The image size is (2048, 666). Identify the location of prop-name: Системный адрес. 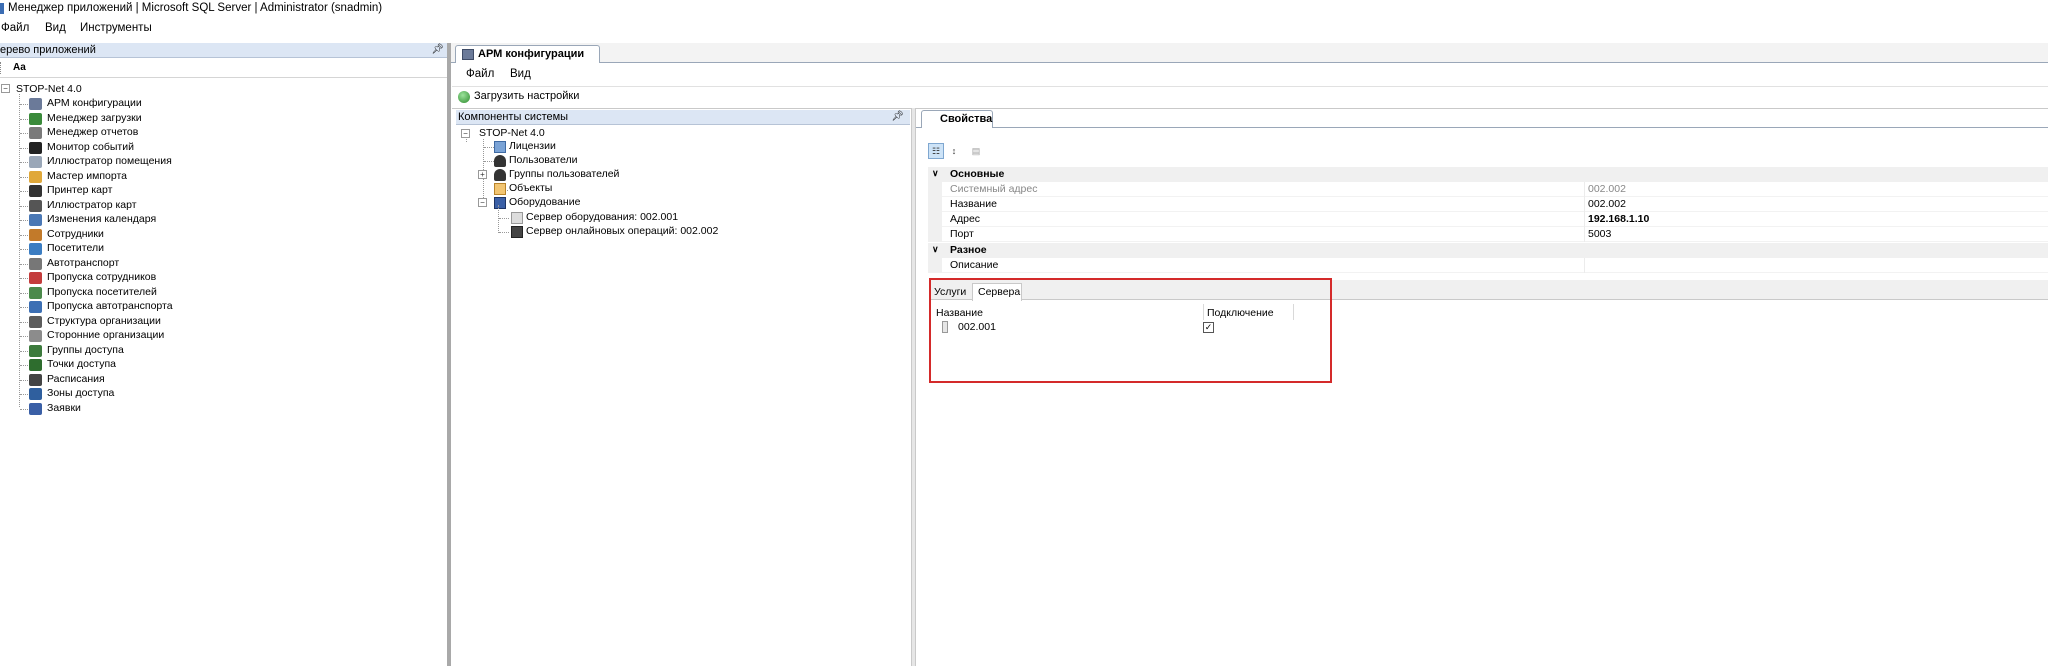
(994, 189).